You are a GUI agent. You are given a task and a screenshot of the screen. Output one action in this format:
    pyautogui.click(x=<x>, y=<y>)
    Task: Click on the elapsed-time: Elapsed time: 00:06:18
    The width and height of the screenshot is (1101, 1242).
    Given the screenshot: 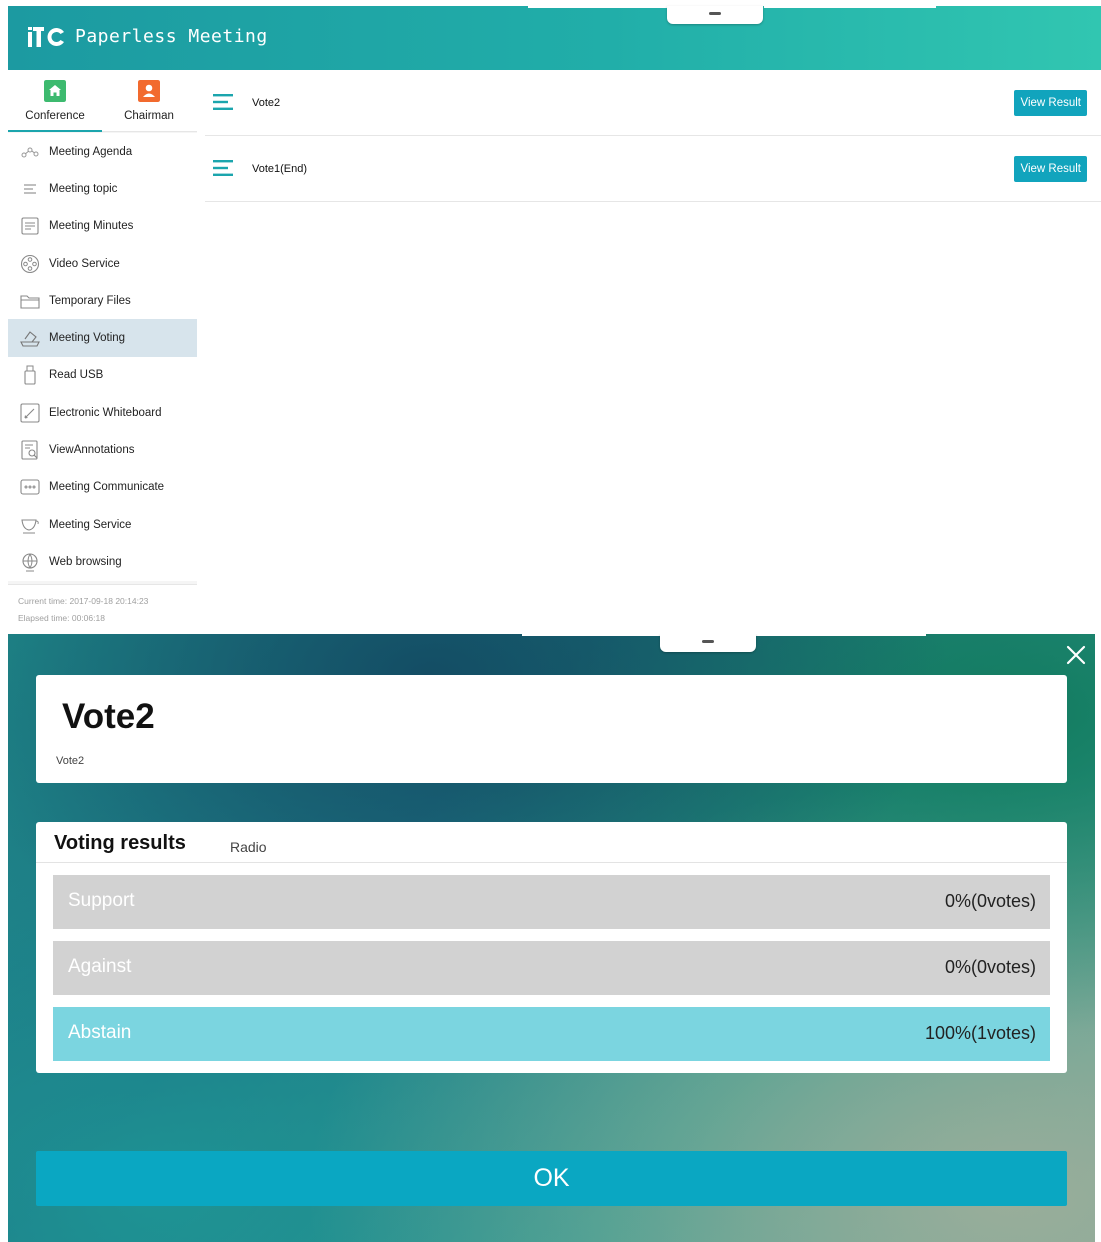 What is the action you would take?
    pyautogui.click(x=61, y=618)
    